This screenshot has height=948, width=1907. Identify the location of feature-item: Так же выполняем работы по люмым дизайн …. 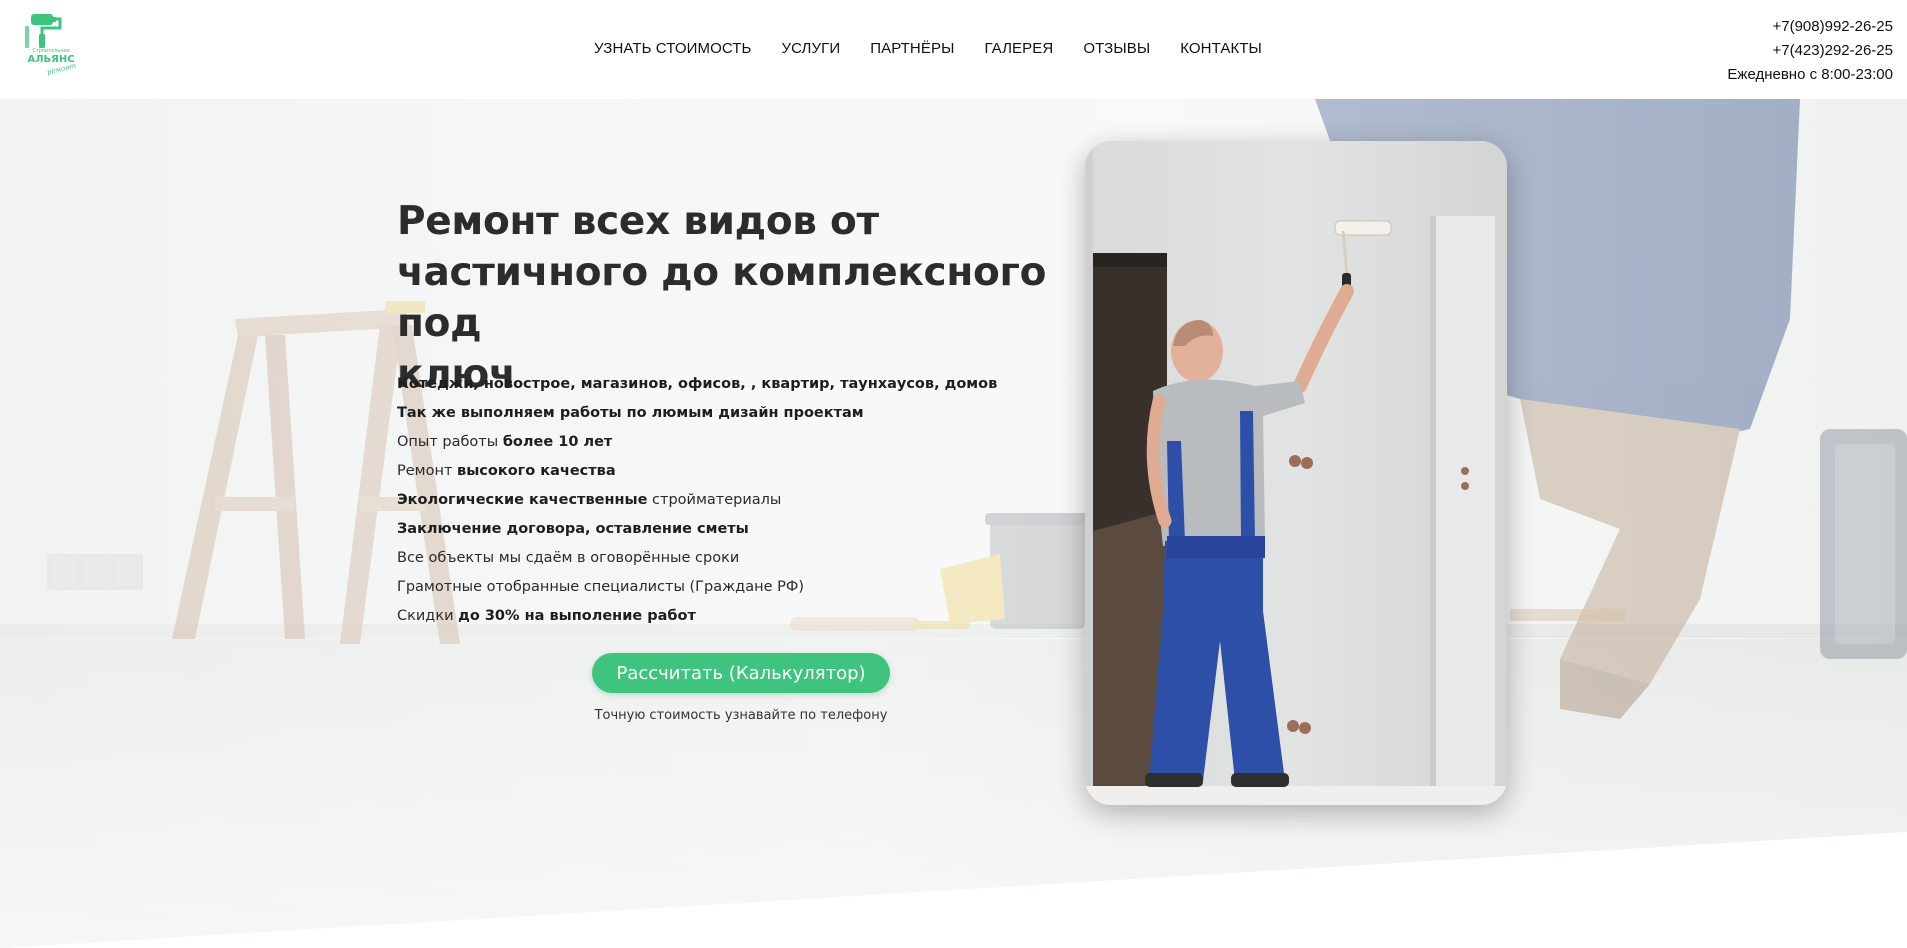
(630, 413).